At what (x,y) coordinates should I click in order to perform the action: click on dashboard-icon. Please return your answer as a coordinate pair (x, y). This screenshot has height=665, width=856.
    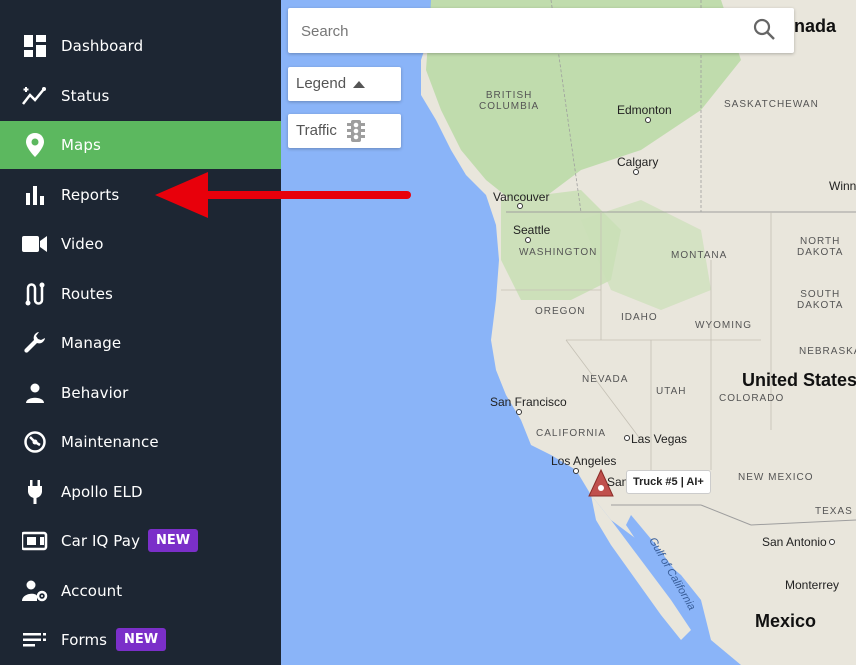
    Looking at the image, I should click on (35, 46).